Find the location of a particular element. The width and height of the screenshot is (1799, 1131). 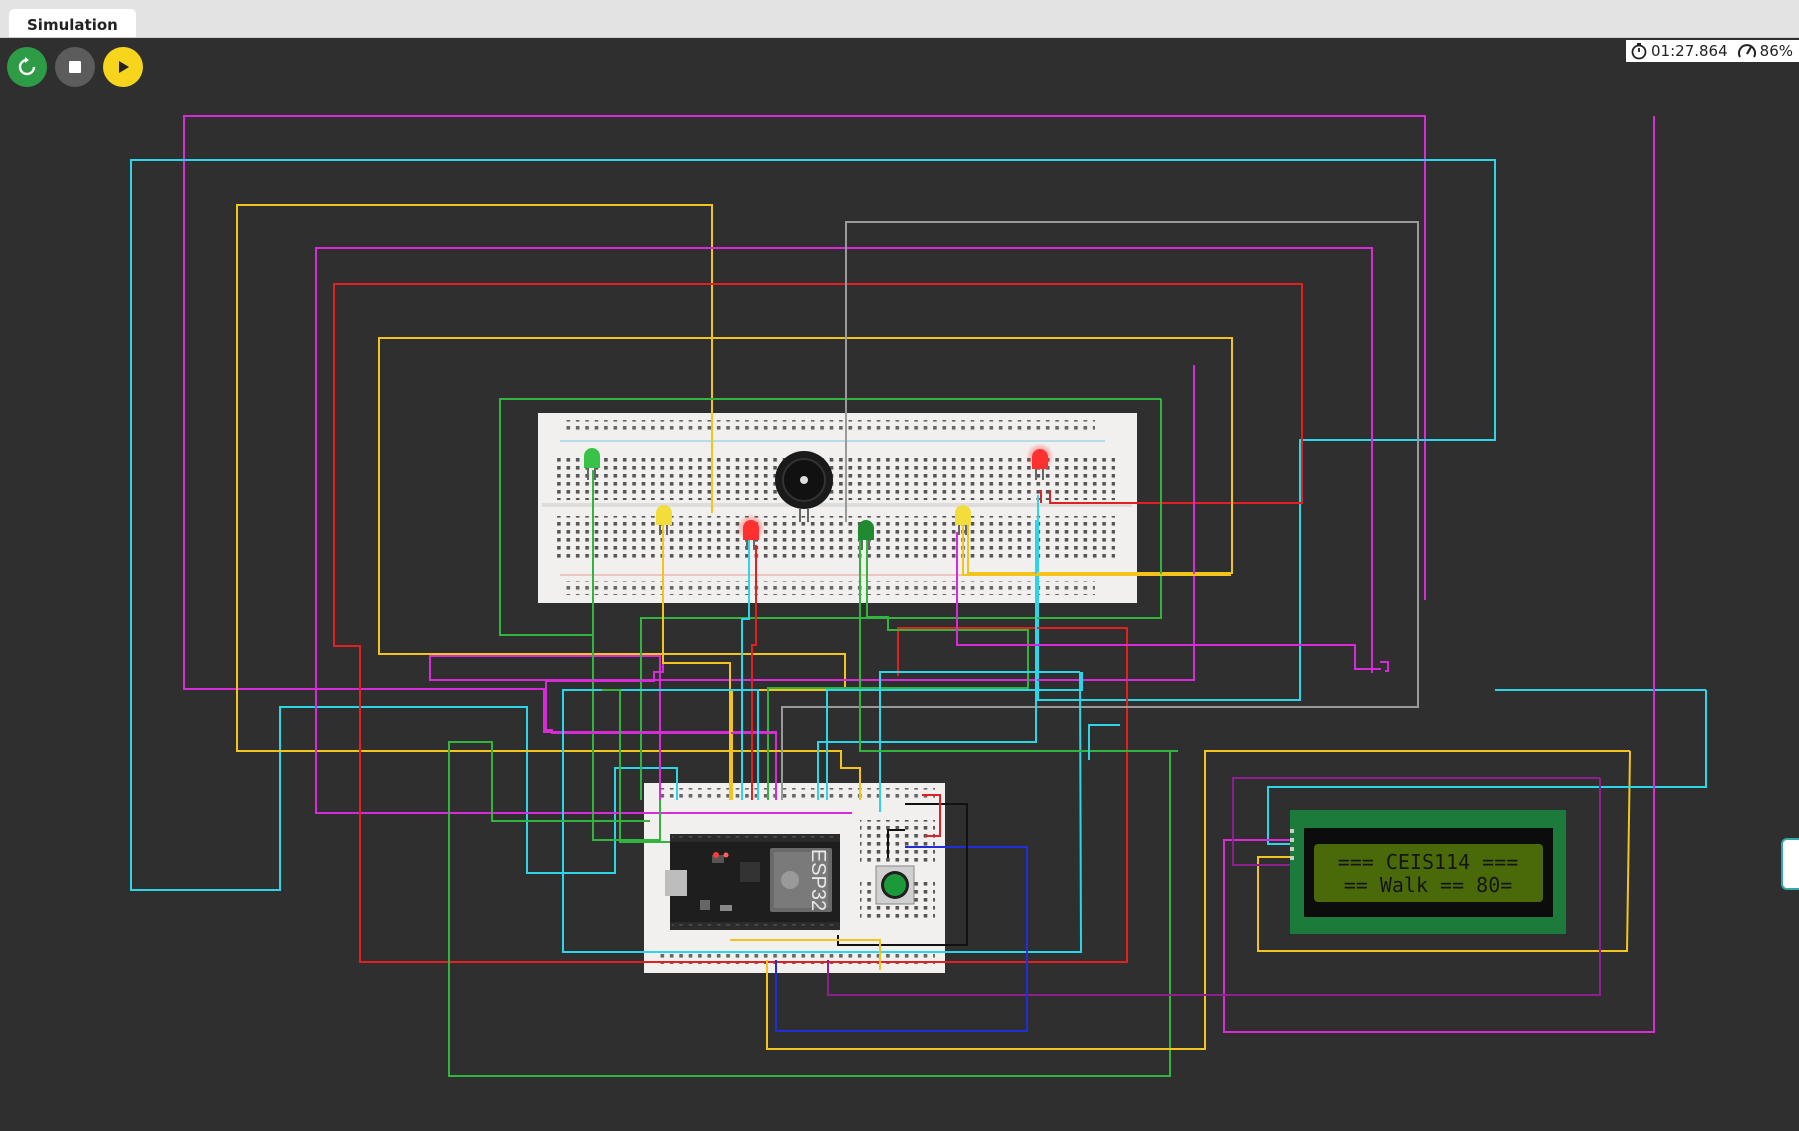

wire-magenta is located at coordinates (1384, 666).